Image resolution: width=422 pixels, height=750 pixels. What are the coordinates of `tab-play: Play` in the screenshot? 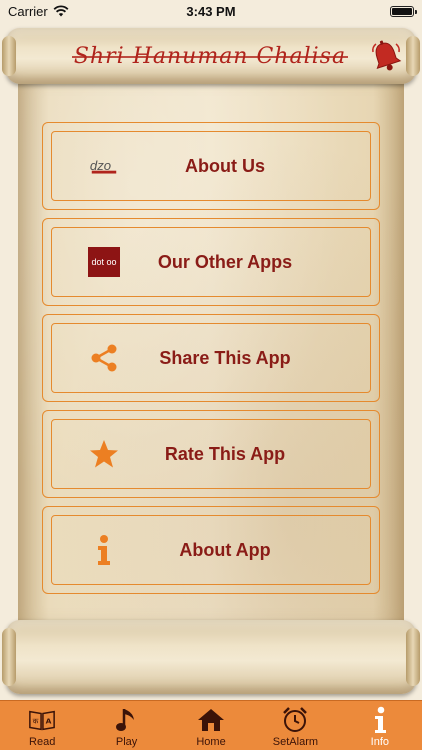 It's located at (126, 725).